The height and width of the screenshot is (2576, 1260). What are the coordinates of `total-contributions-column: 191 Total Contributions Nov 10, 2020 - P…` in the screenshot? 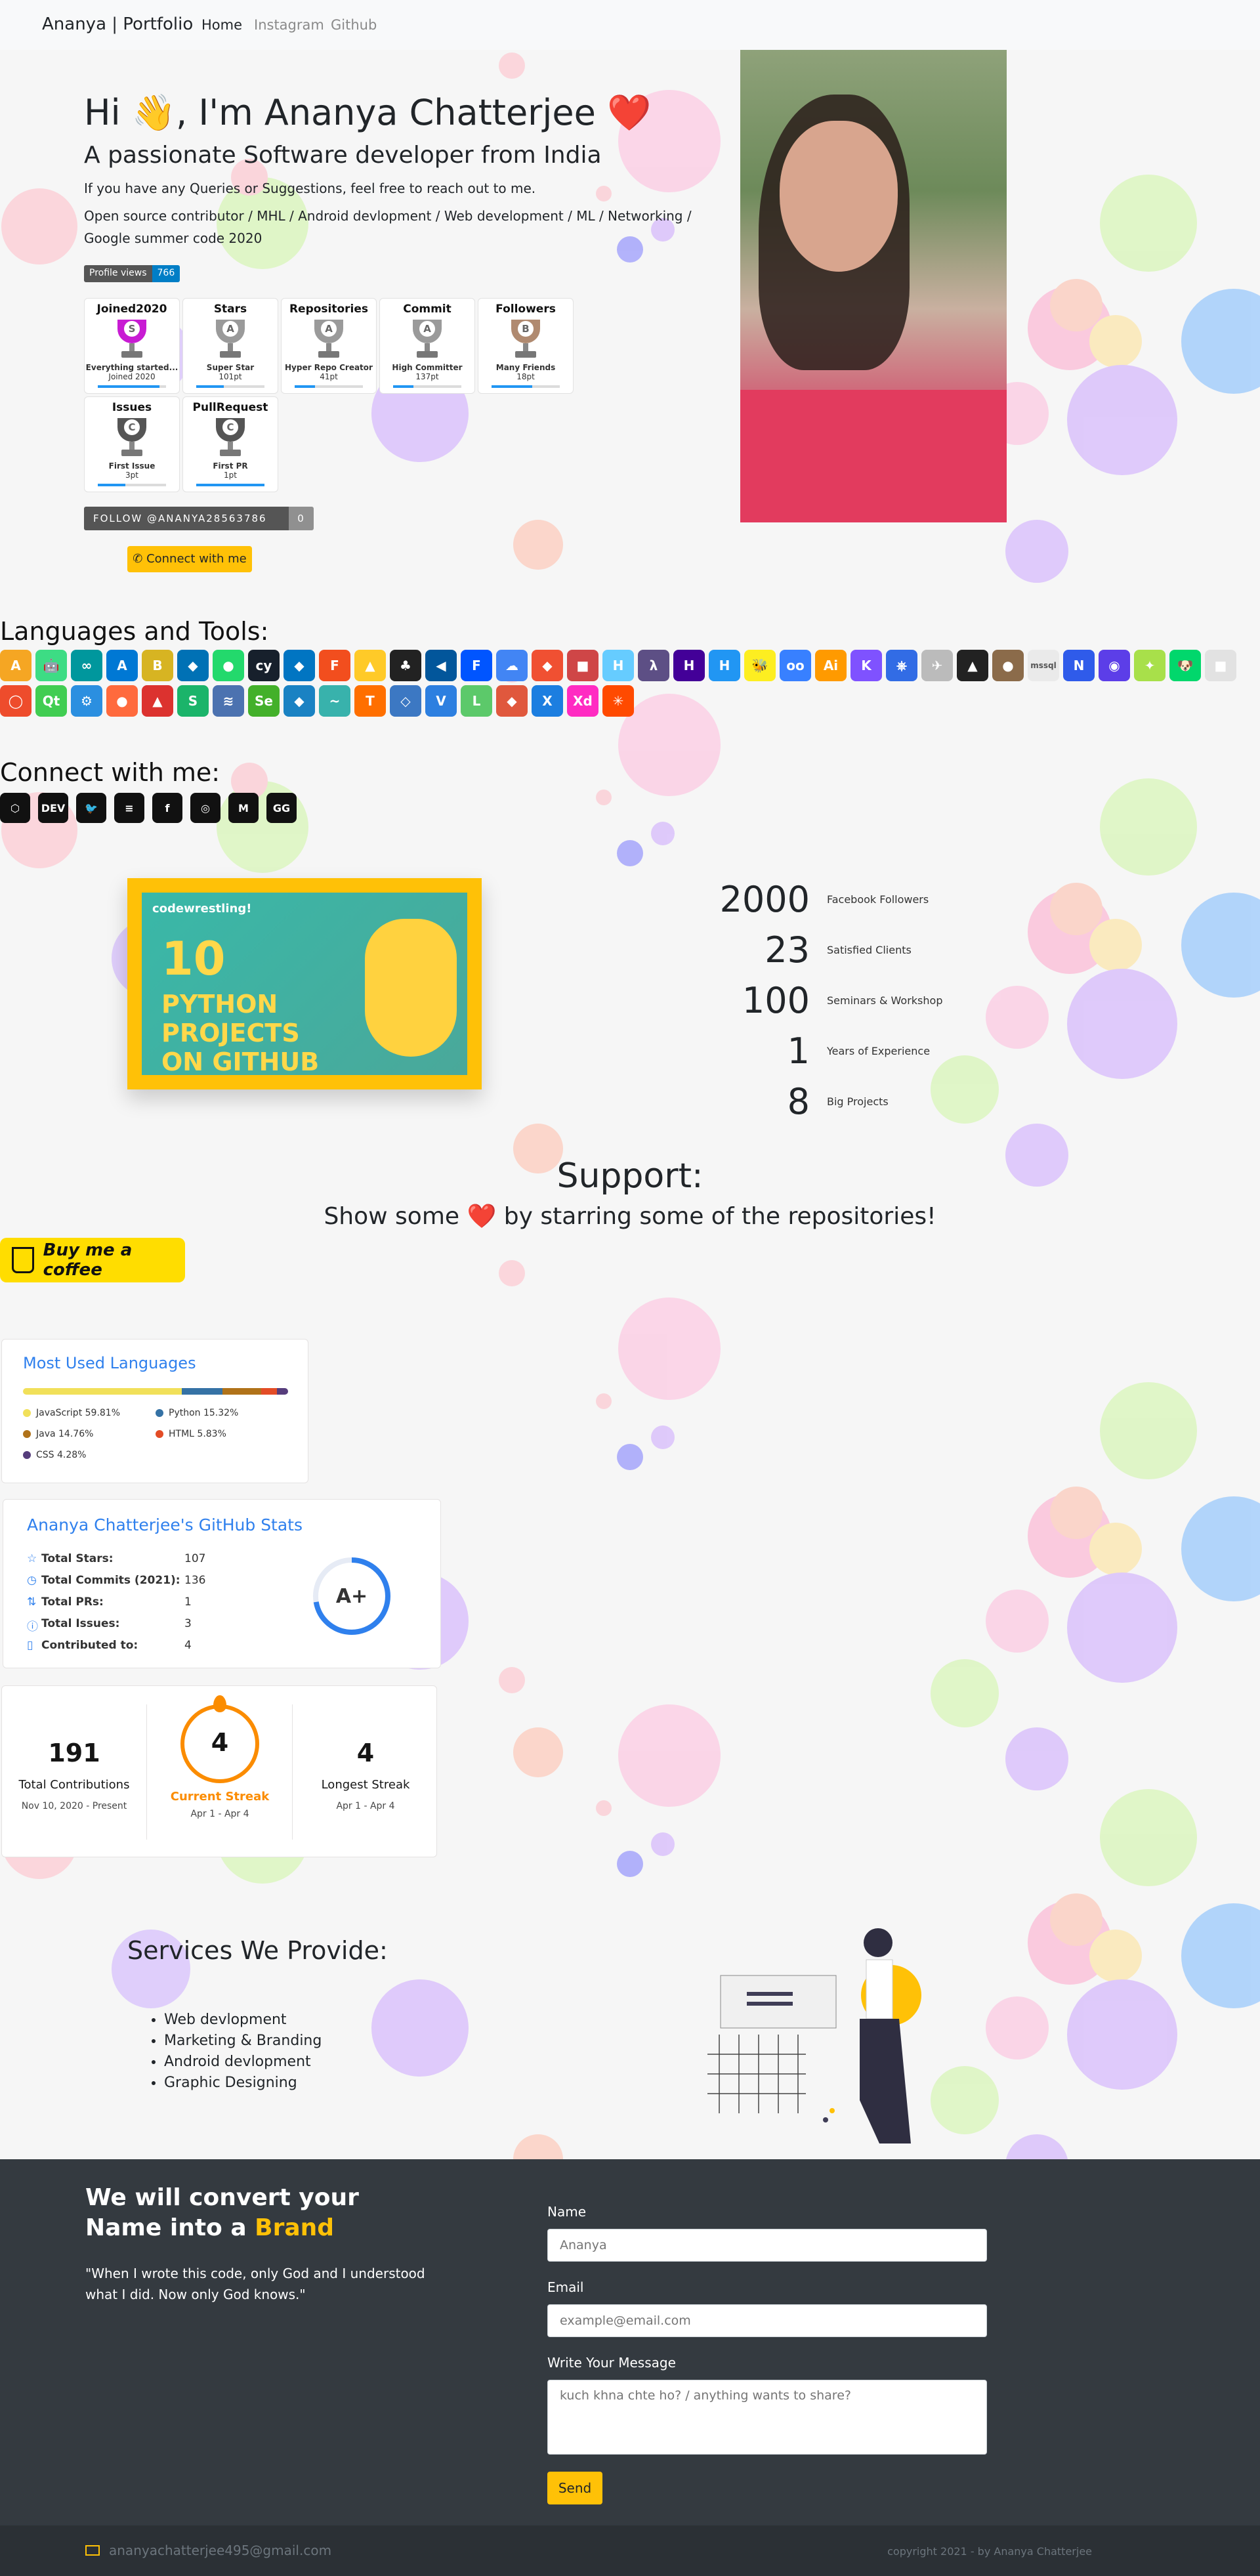 It's located at (74, 1772).